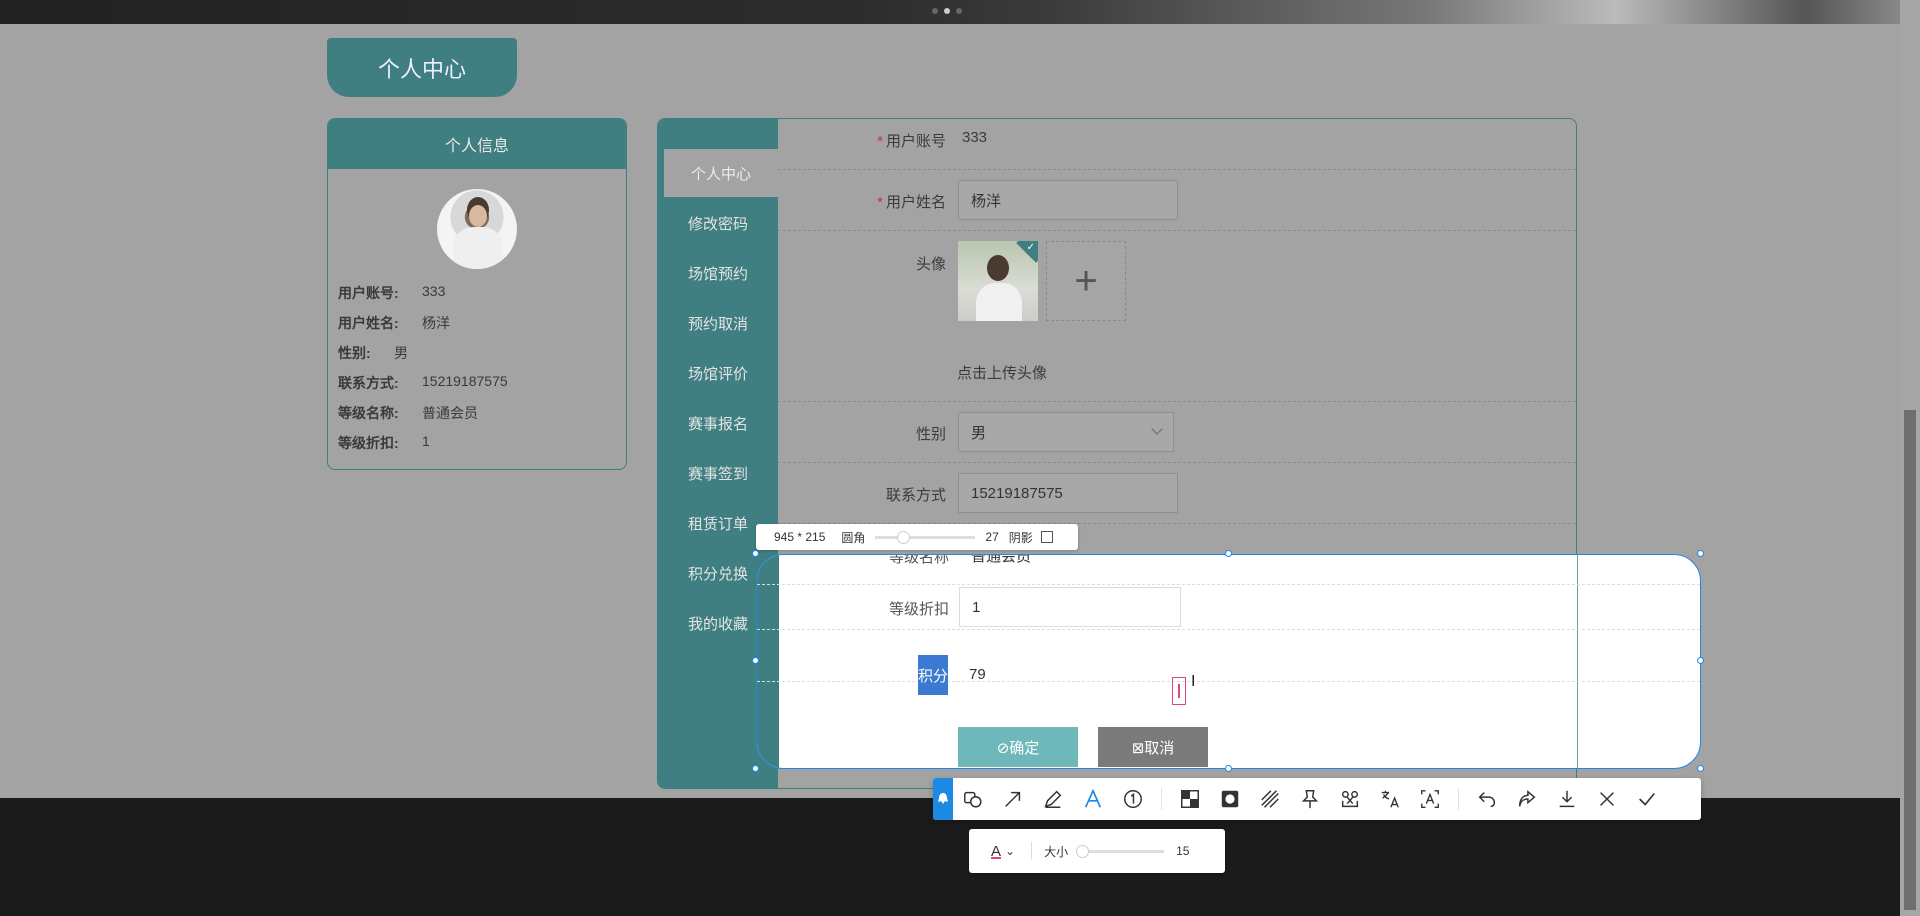 The image size is (1920, 916). What do you see at coordinates (1053, 799) in the screenshot?
I see `pen-icon` at bounding box center [1053, 799].